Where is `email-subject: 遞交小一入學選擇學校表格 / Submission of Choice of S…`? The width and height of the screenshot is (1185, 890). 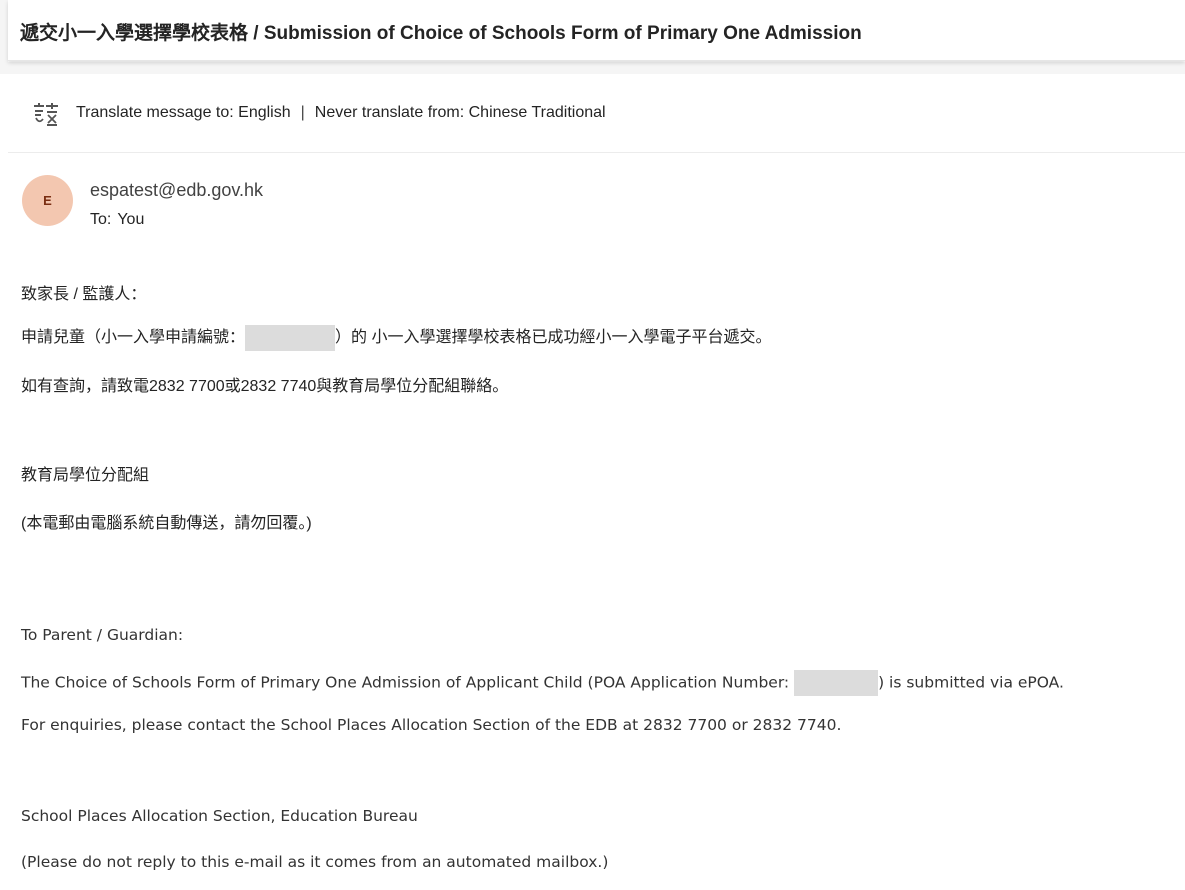 email-subject: 遞交小一入學選擇學校表格 / Submission of Choice of S… is located at coordinates (441, 33).